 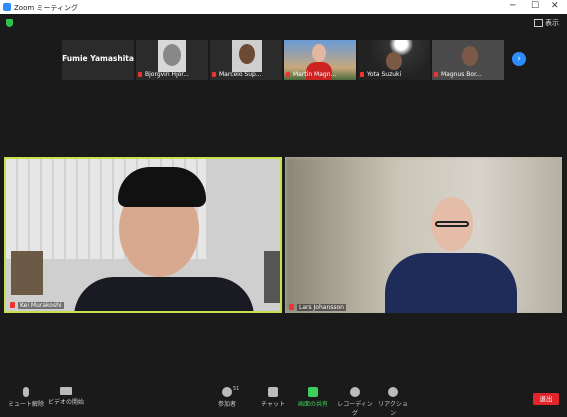 I want to click on hair, so click(x=162, y=187).